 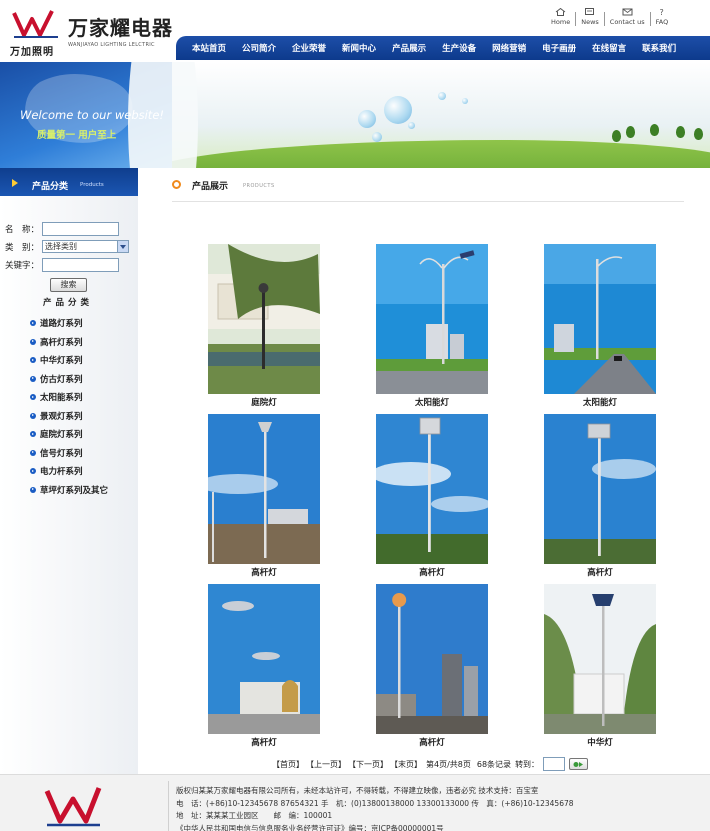 What do you see at coordinates (61, 472) in the screenshot?
I see `category-item-label: 电力杆系列` at bounding box center [61, 472].